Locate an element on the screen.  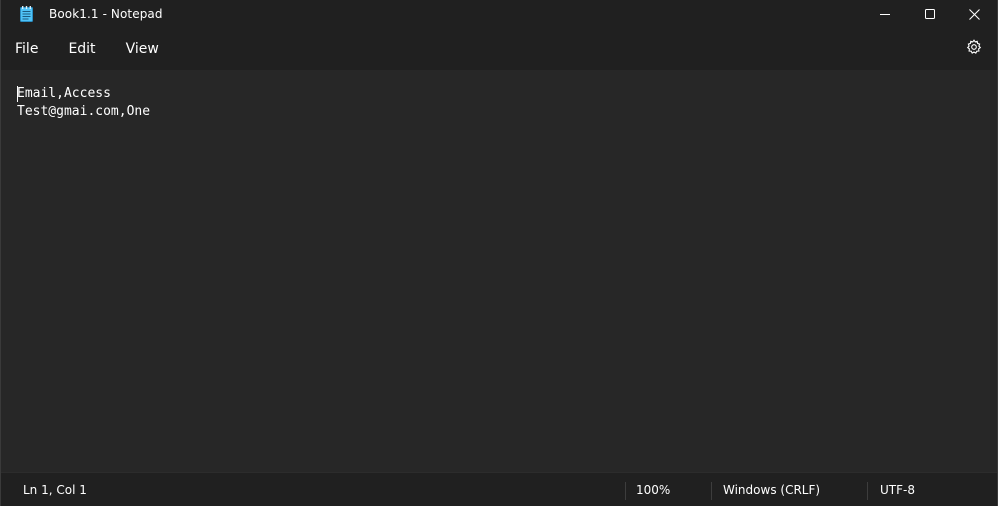
editor-content: Email,Access Test@gmai.com,One is located at coordinates (83, 103).